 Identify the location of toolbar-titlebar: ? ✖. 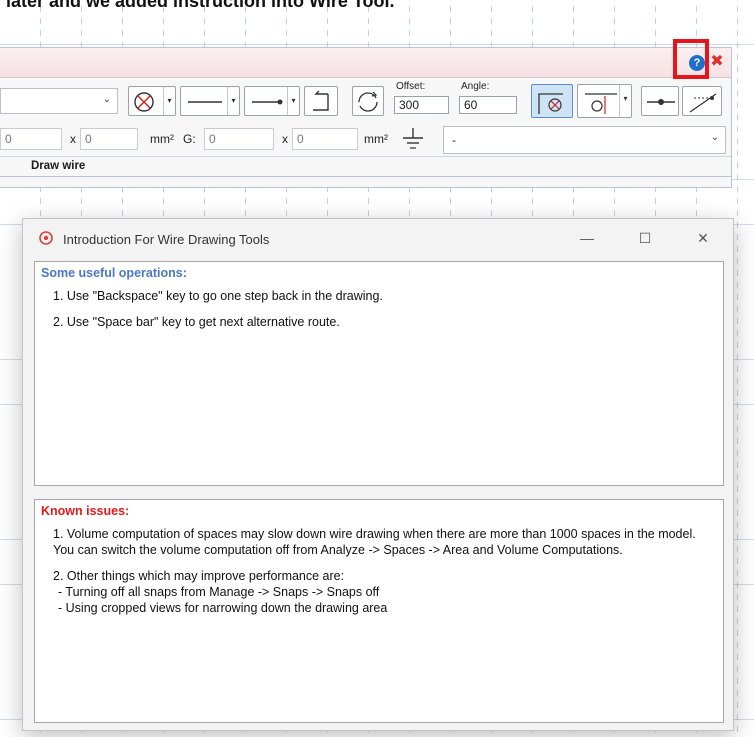
(365, 63).